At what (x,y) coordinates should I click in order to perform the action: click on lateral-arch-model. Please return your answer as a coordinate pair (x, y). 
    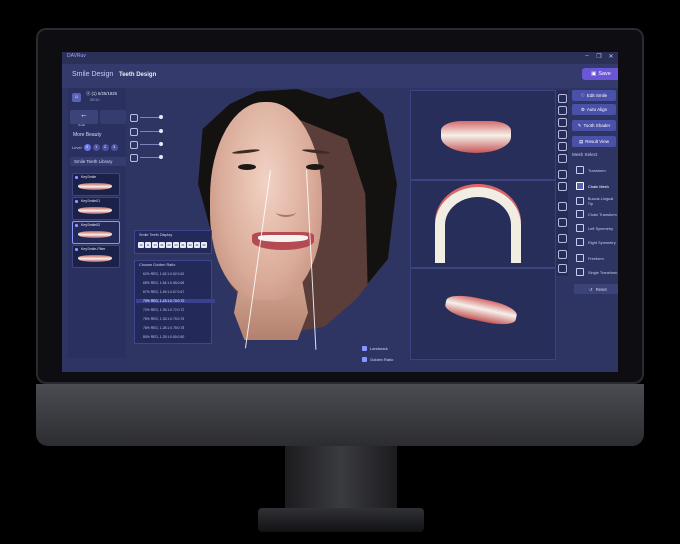
    Looking at the image, I should click on (481, 310).